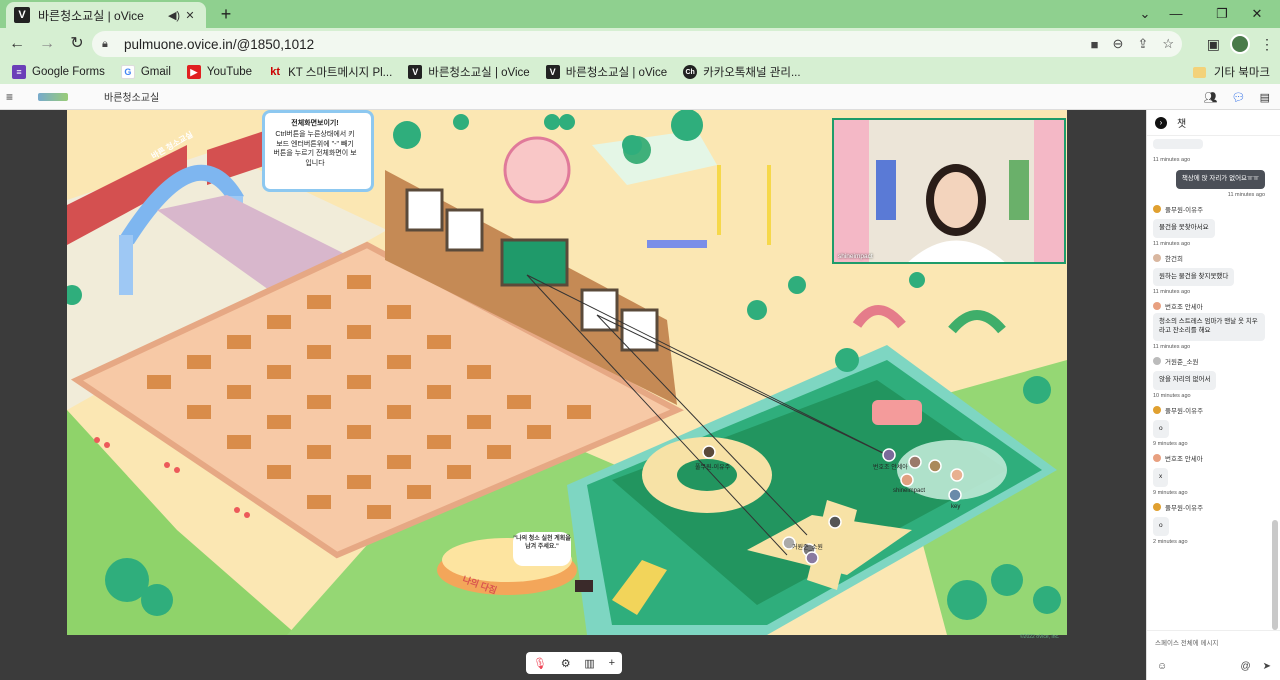 The image size is (1280, 680). I want to click on hamburger-menu-icon: ≡, so click(13, 97).